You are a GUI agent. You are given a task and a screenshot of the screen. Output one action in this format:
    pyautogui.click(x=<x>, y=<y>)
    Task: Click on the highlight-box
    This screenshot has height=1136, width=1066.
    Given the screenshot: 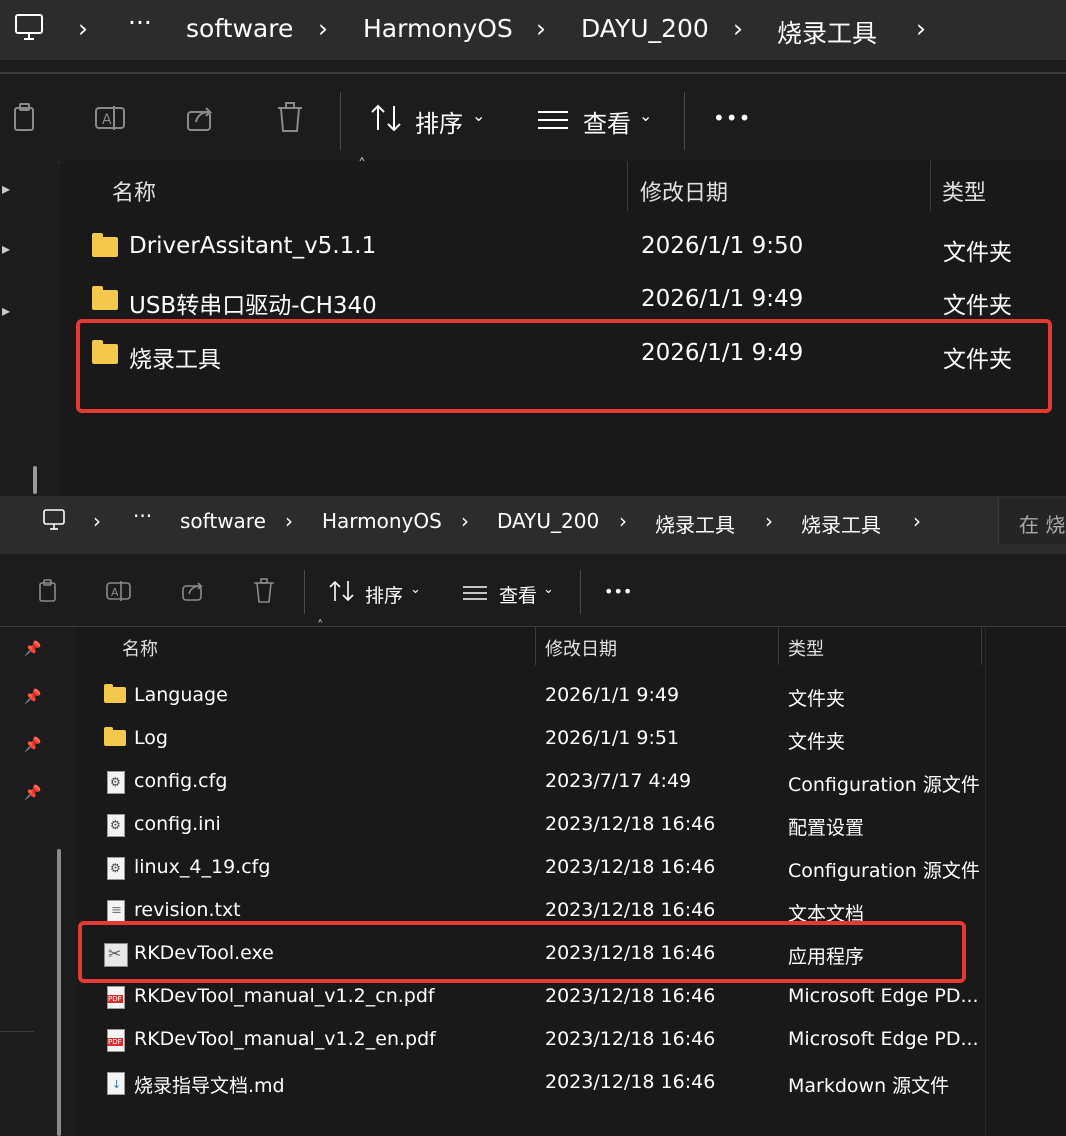 What is the action you would take?
    pyautogui.click(x=522, y=952)
    